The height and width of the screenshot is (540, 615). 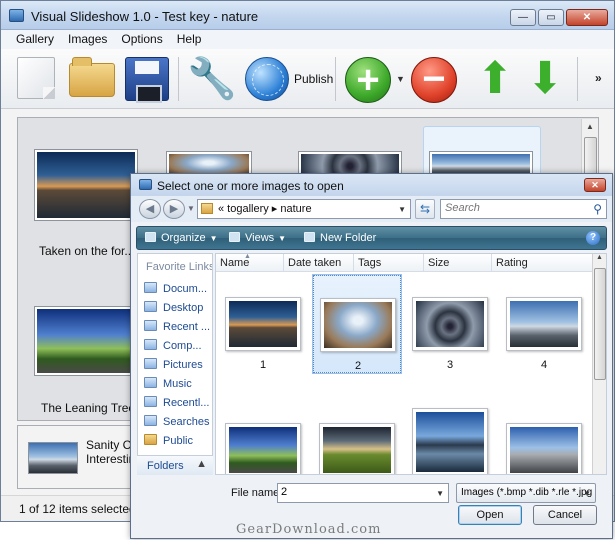 What do you see at coordinates (92, 77) in the screenshot?
I see `open-folder-icon` at bounding box center [92, 77].